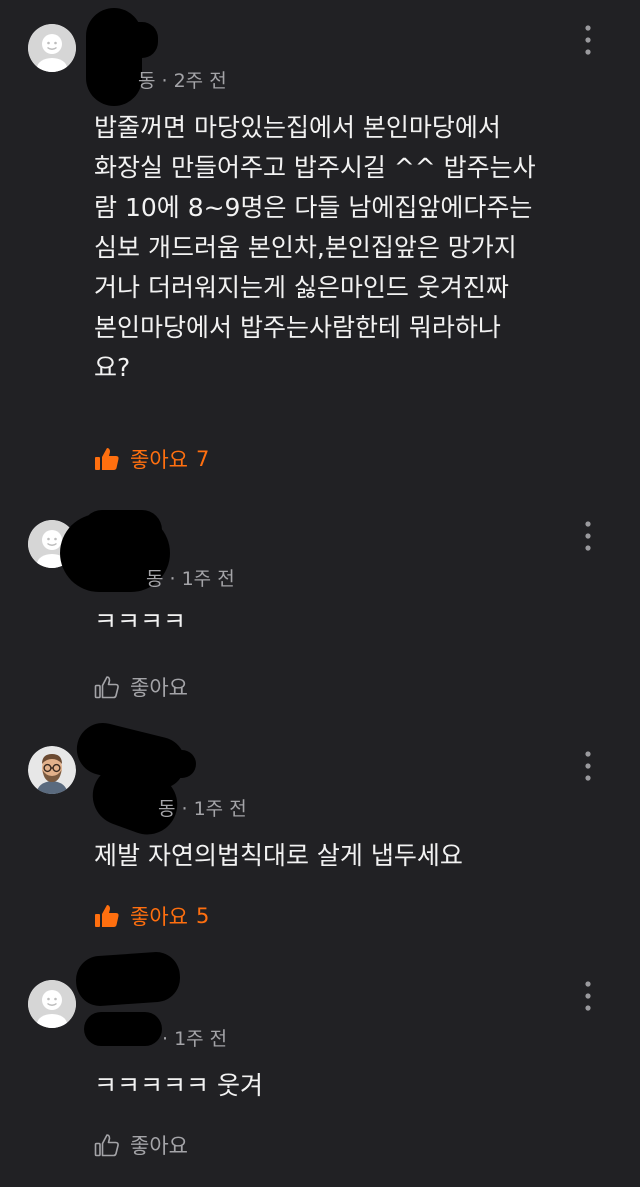 This screenshot has height=1187, width=640. I want to click on like-count: 7, so click(202, 459).